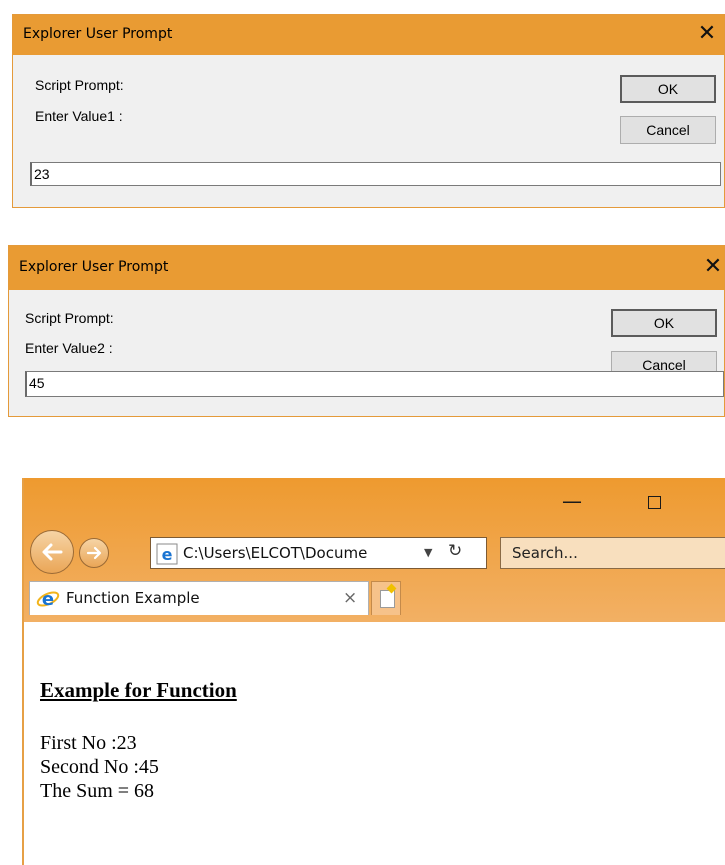 This screenshot has width=725, height=865. I want to click on value-input: 23, so click(375, 174).